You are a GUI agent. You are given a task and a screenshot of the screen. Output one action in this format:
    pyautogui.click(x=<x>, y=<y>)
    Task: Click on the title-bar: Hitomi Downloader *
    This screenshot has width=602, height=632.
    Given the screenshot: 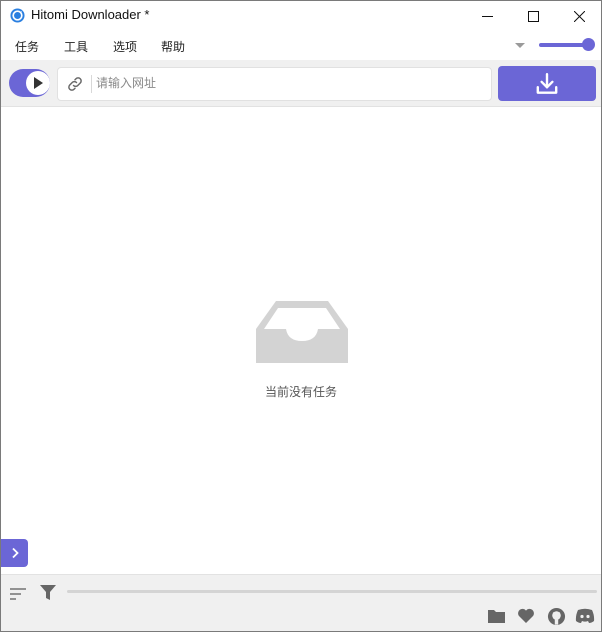 What is the action you would take?
    pyautogui.click(x=301, y=16)
    